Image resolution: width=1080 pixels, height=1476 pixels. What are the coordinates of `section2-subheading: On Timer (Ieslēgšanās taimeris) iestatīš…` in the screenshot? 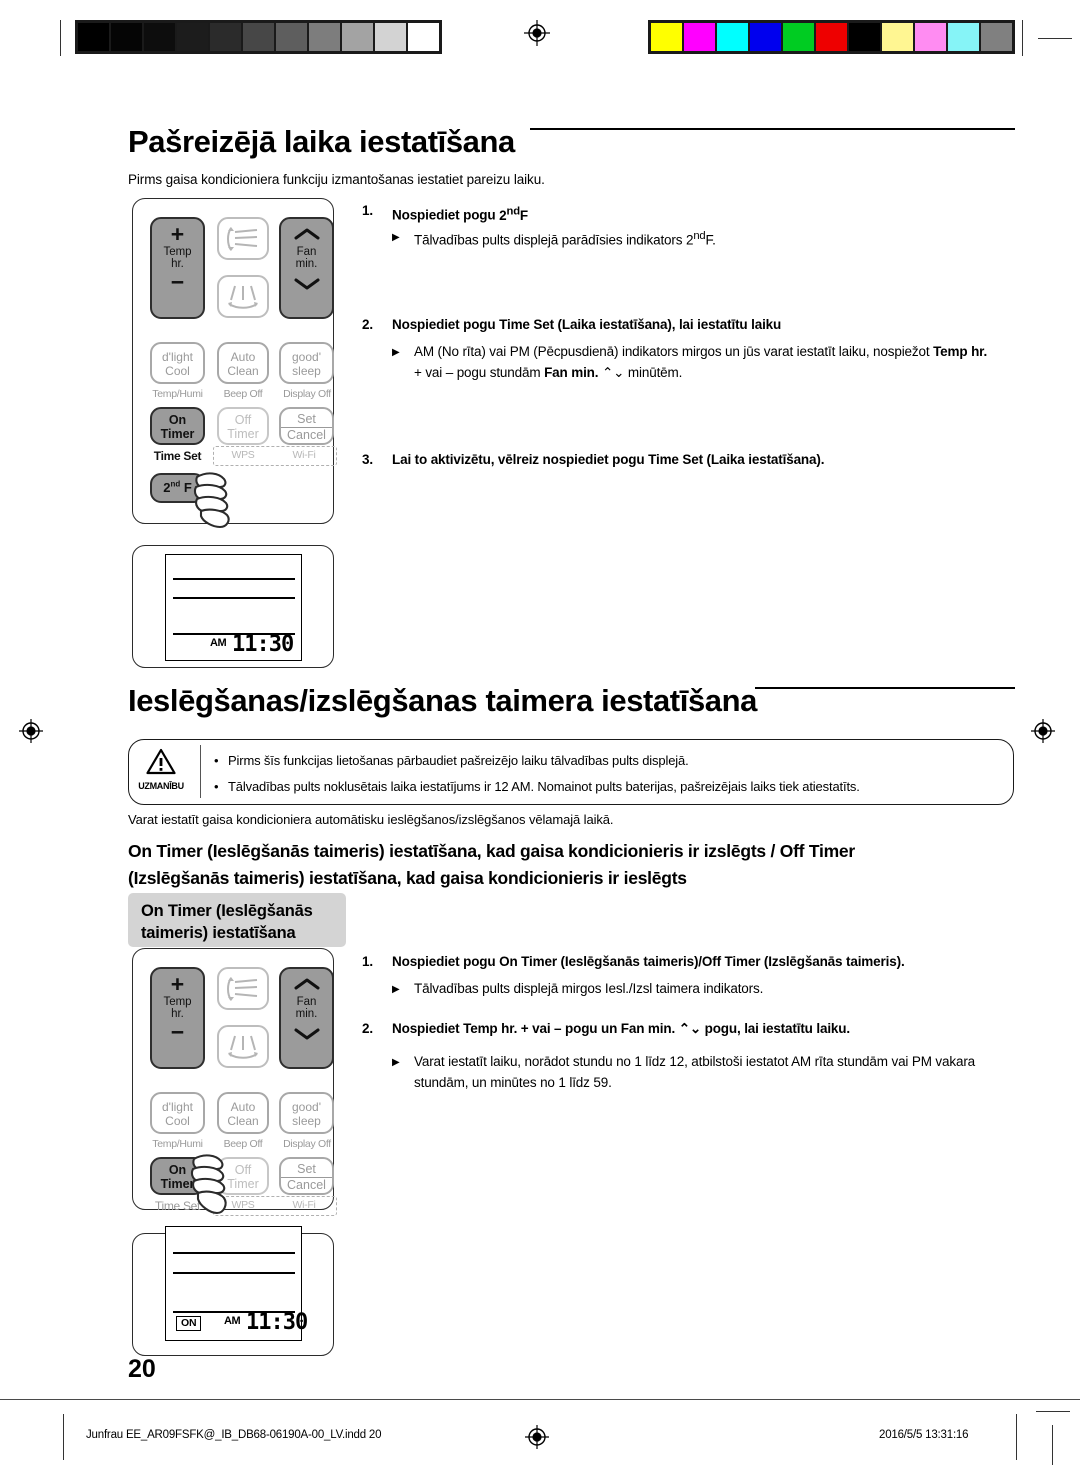 It's located at (573, 865).